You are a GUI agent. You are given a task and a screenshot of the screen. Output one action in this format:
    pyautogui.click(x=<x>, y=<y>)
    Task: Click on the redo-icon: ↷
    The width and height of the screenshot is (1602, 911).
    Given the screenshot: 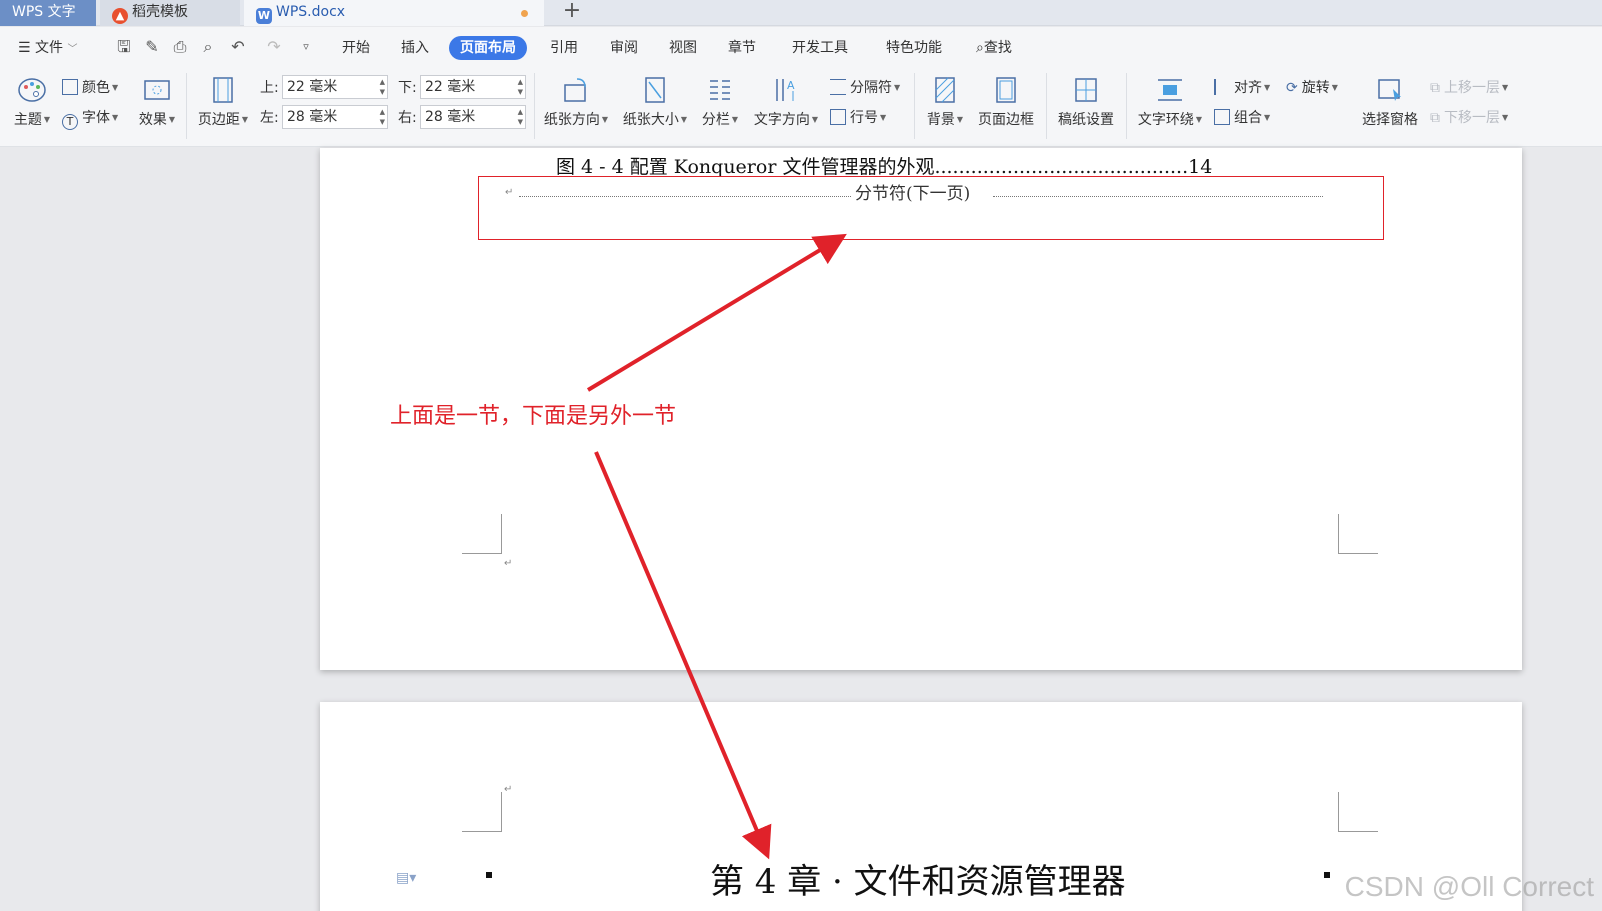 What is the action you would take?
    pyautogui.click(x=274, y=47)
    